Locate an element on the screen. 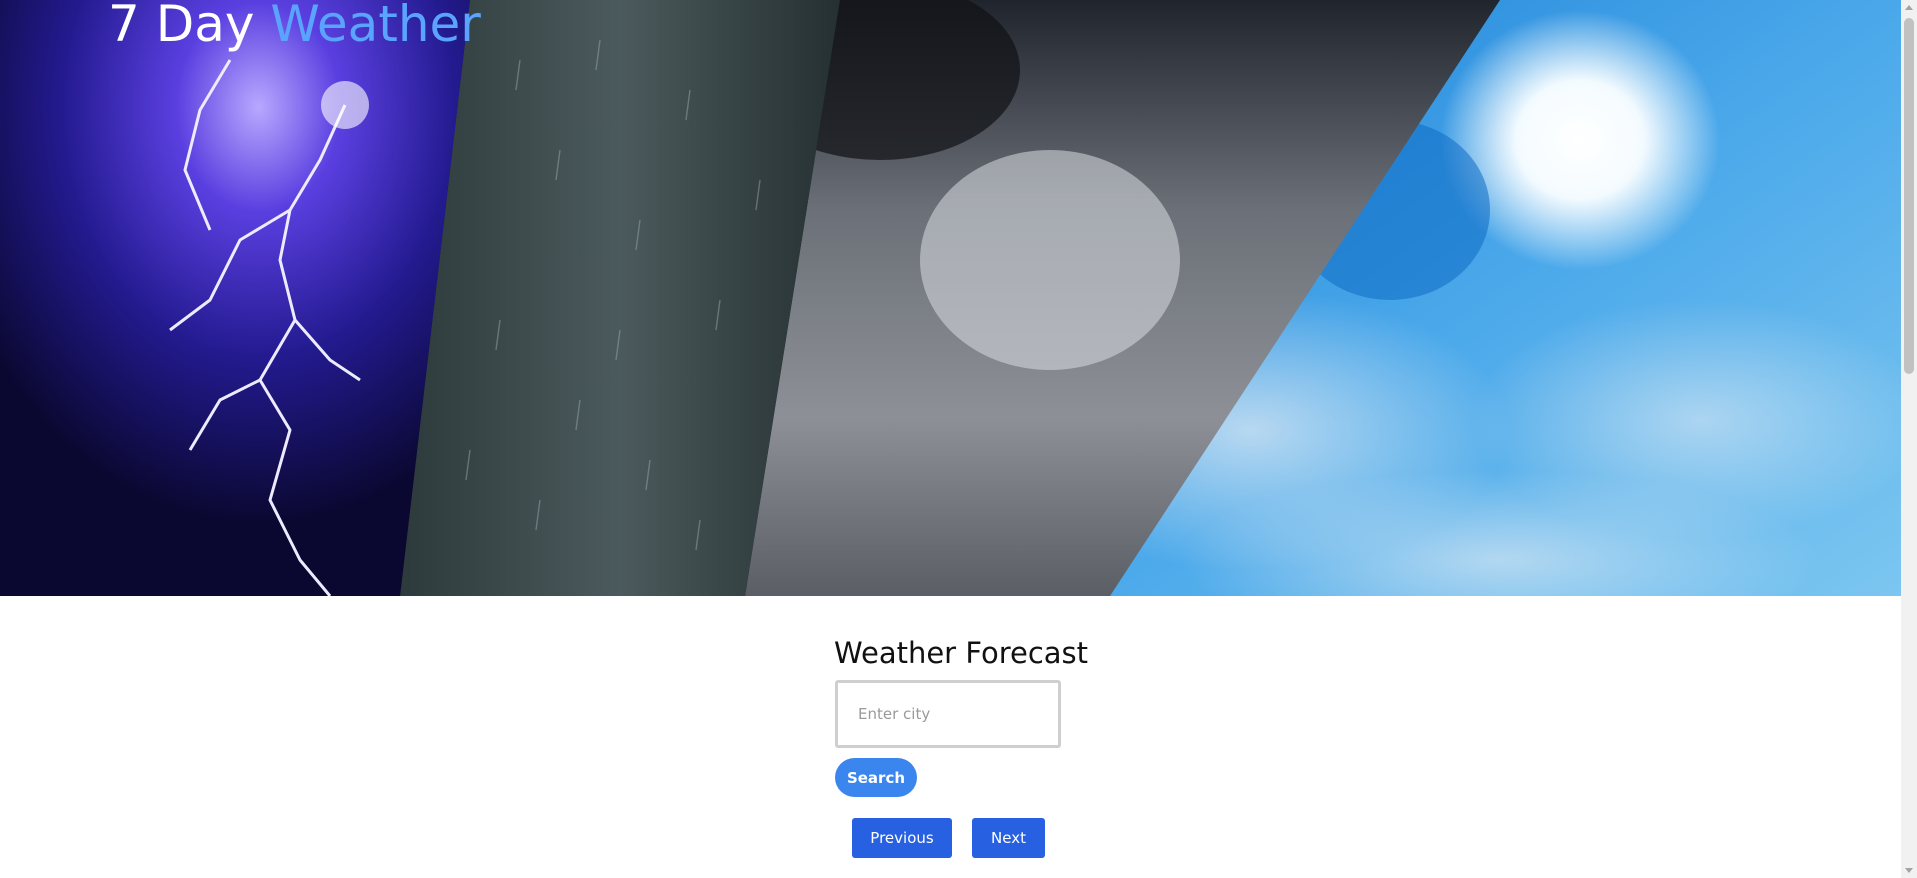  search-button: Search is located at coordinates (876, 777).